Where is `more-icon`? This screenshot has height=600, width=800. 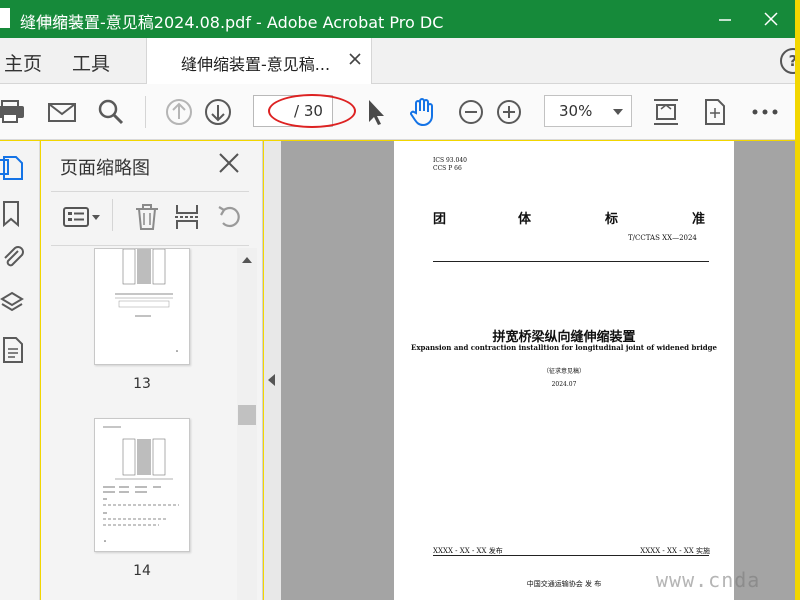
more-icon is located at coordinates (765, 112).